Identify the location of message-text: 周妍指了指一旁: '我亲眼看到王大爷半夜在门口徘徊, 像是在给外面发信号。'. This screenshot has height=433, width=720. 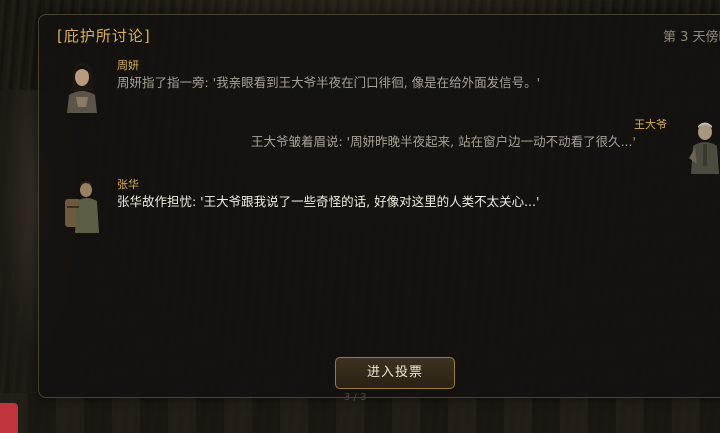
(329, 82).